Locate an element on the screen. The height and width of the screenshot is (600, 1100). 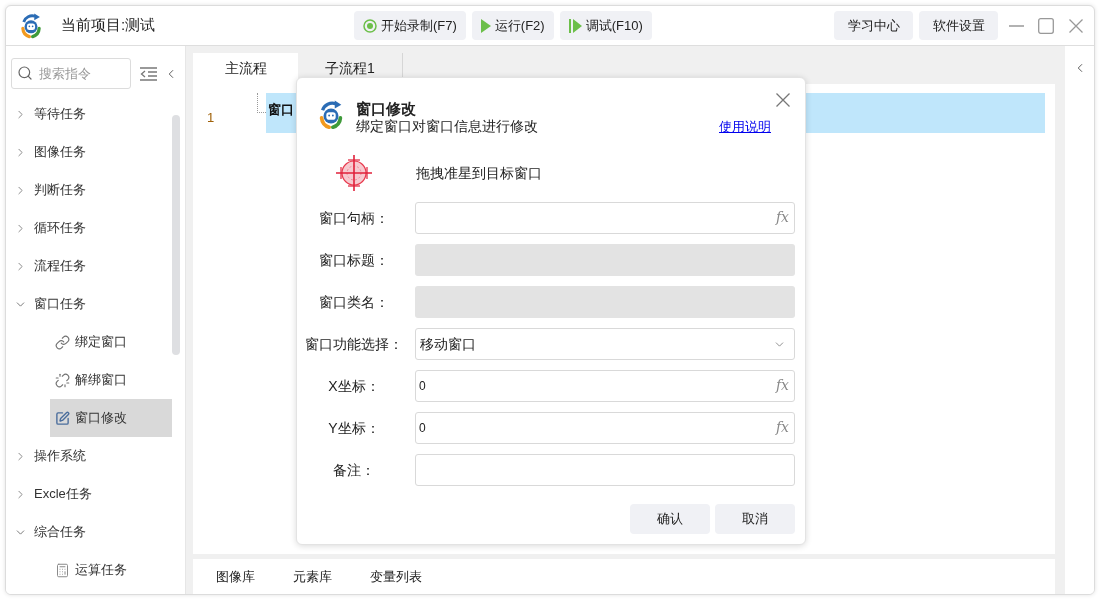
bottom-tab: 图像库 is located at coordinates (235, 576).